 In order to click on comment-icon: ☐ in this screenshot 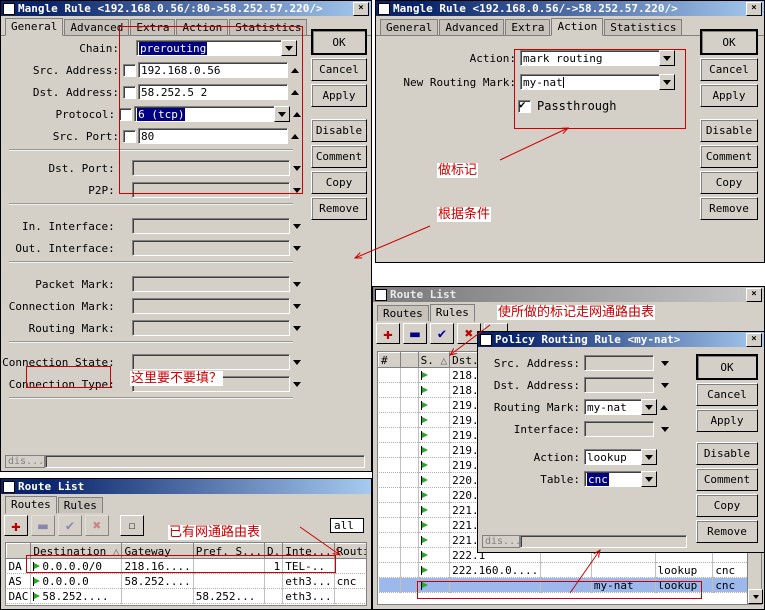, I will do `click(132, 525)`.